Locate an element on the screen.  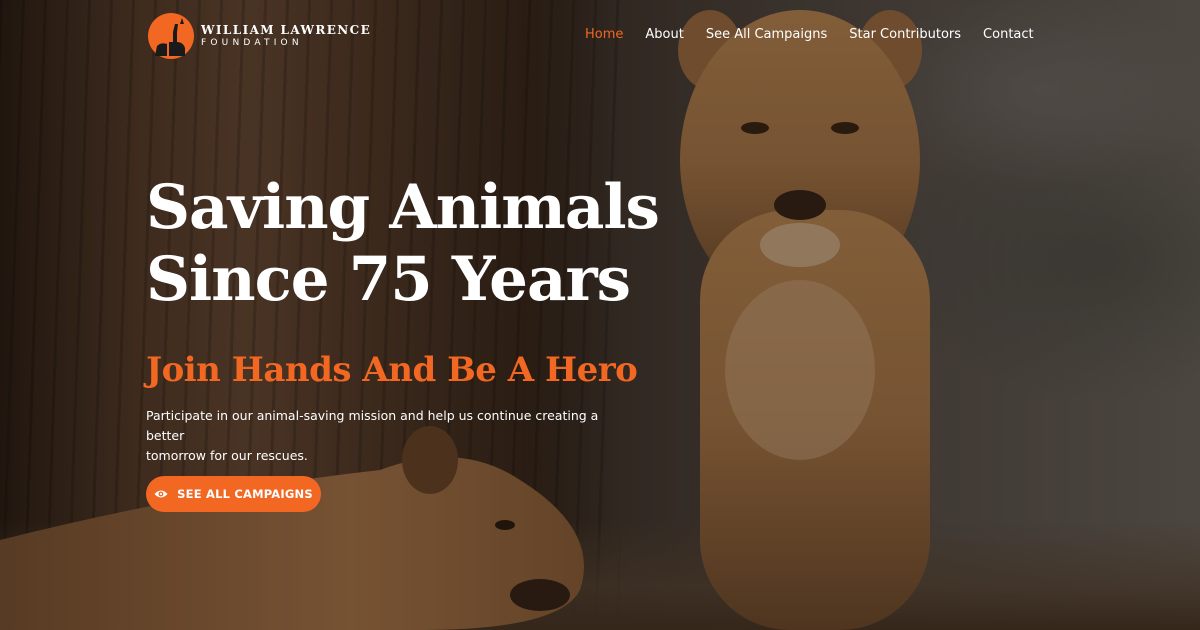
nav-contact: Contact is located at coordinates (1008, 35).